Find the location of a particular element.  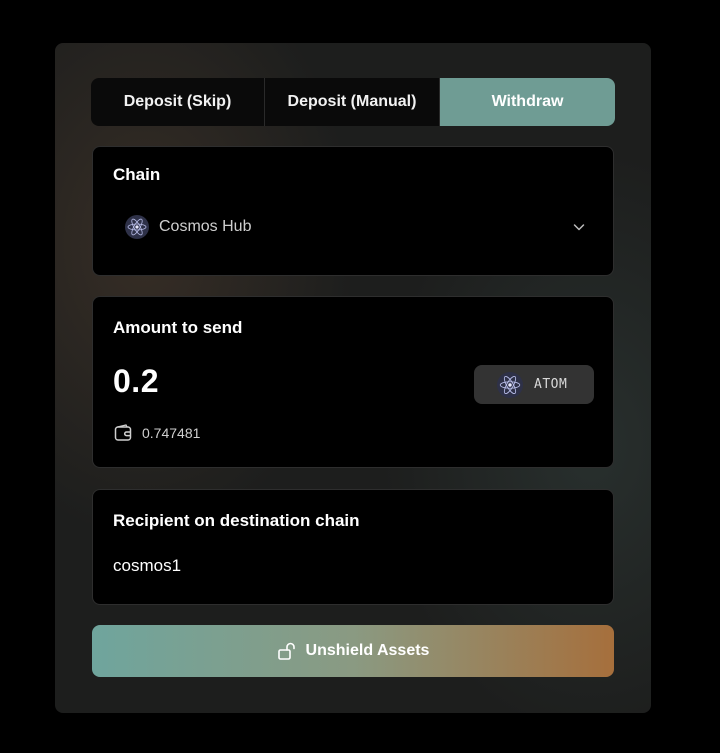

recipient-address-input is located at coordinates (353, 566).